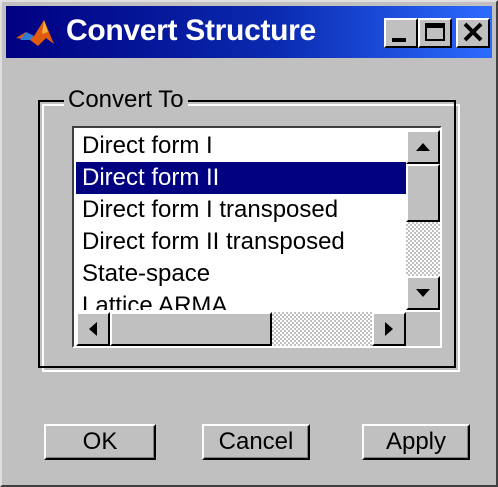 This screenshot has height=487, width=498. I want to click on vertical-scrollbar, so click(423, 220).